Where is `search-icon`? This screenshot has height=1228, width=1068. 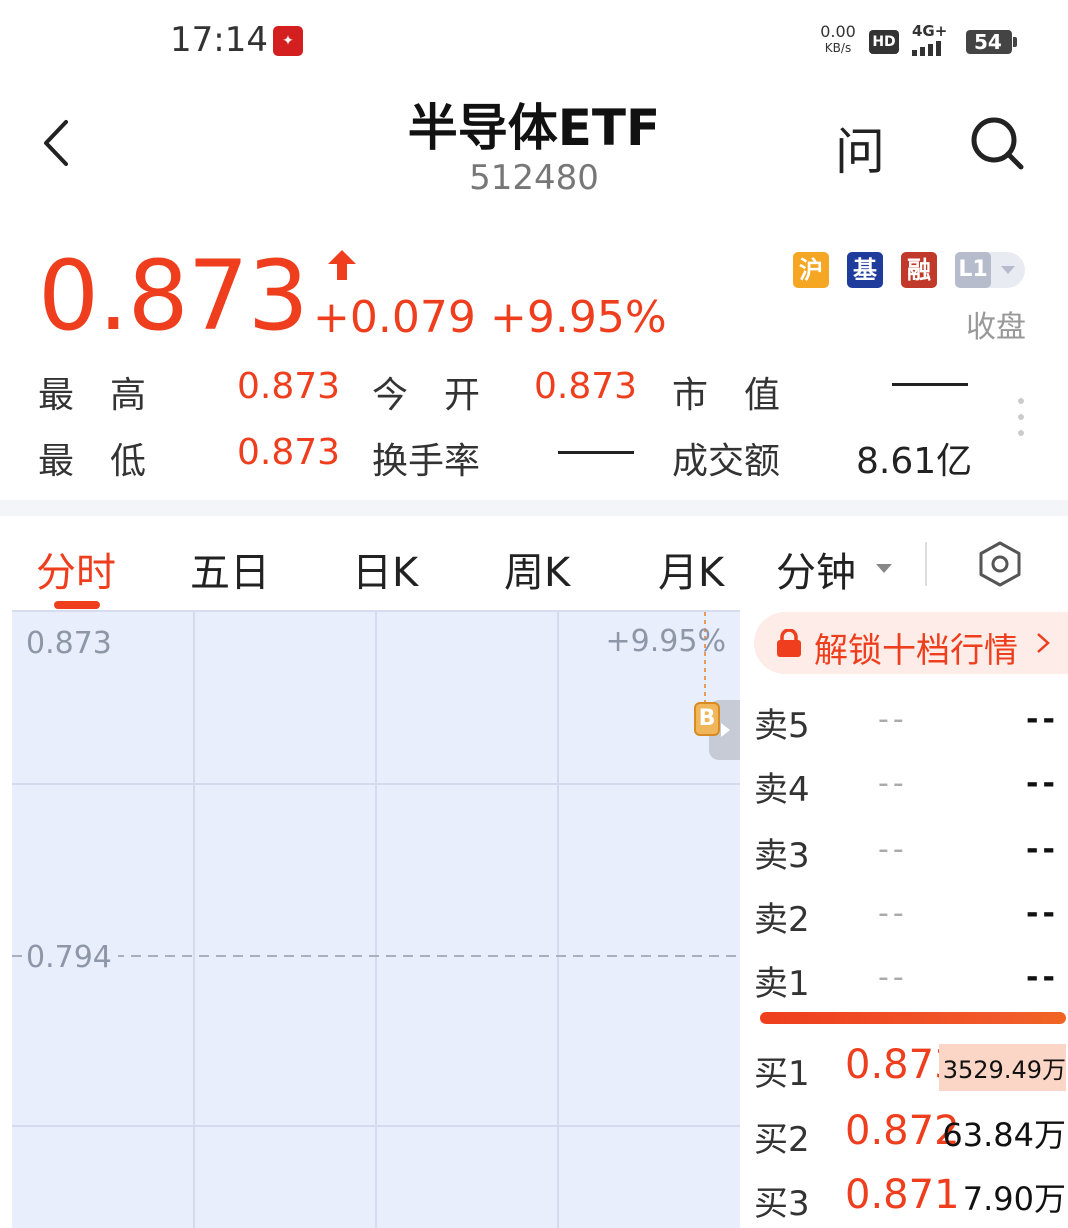 search-icon is located at coordinates (997, 143).